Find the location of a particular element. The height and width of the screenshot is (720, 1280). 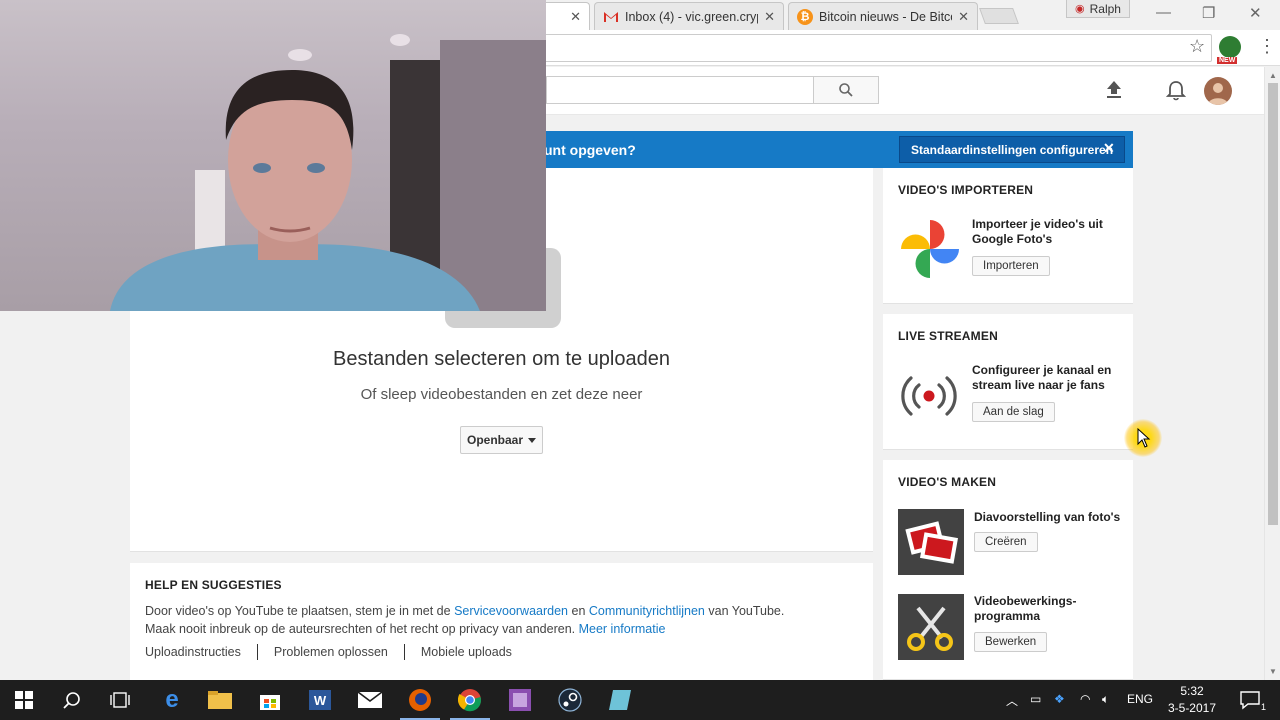

page-scrollbar: ▲ ▼ is located at coordinates (1272, 373).